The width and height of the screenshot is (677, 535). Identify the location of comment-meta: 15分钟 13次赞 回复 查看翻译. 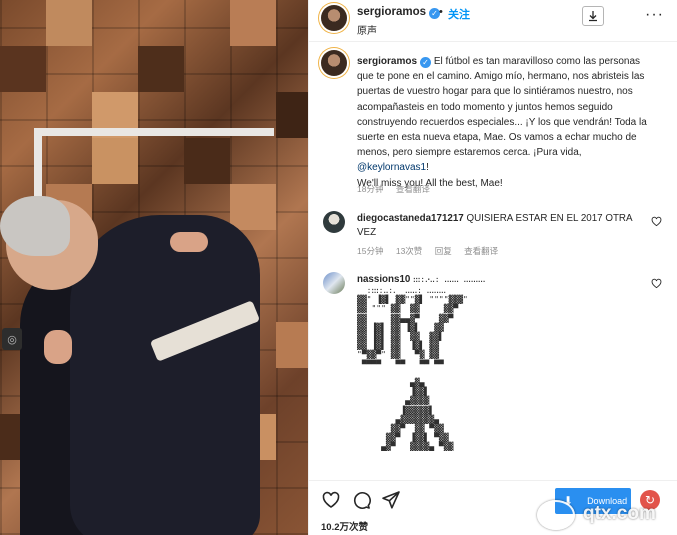
(432, 251).